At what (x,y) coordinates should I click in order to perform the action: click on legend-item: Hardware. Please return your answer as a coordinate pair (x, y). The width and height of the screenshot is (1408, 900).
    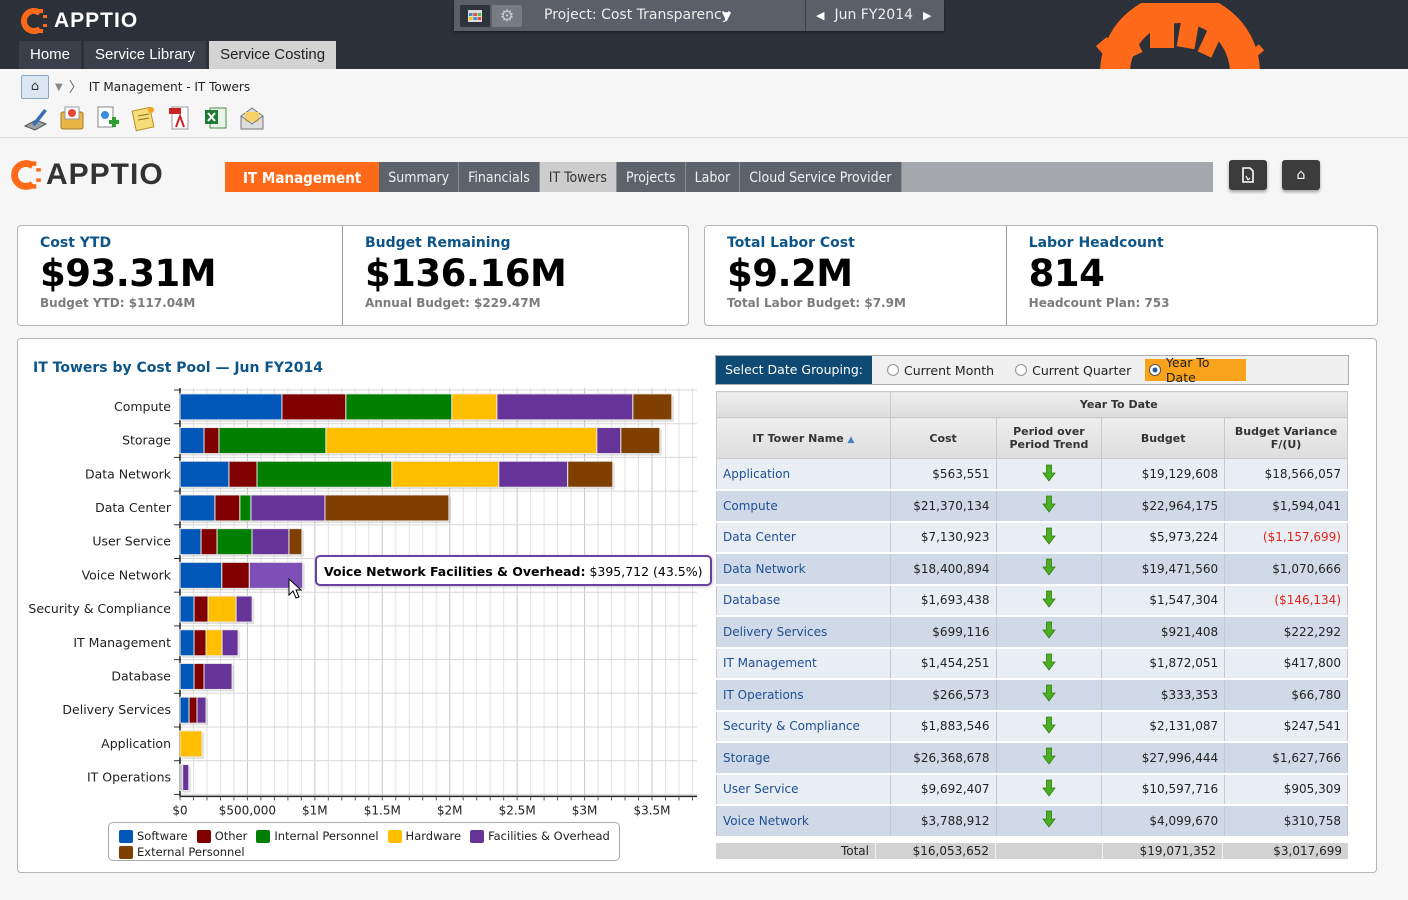
    Looking at the image, I should click on (424, 837).